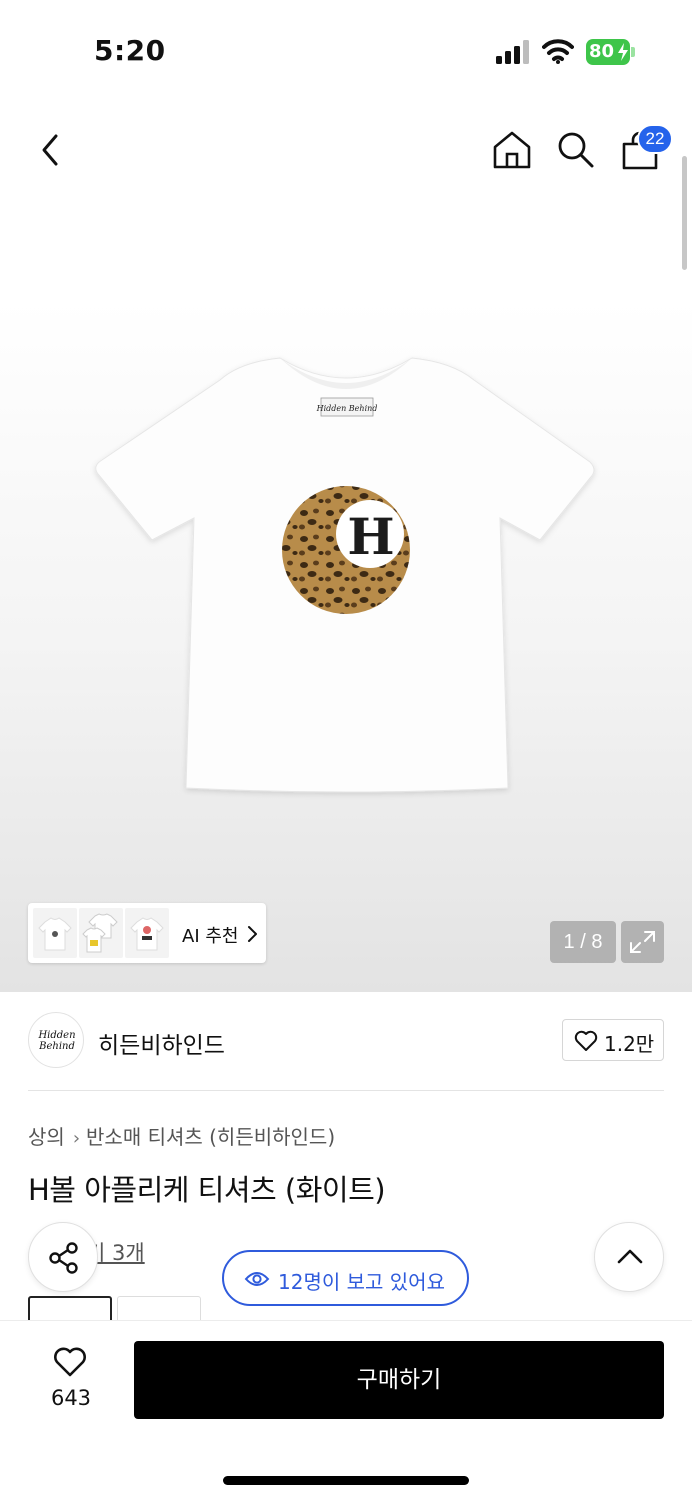 The height and width of the screenshot is (1500, 692). Describe the element at coordinates (56, 1040) in the screenshot. I see `brand-logo: Hidden Behind` at that location.